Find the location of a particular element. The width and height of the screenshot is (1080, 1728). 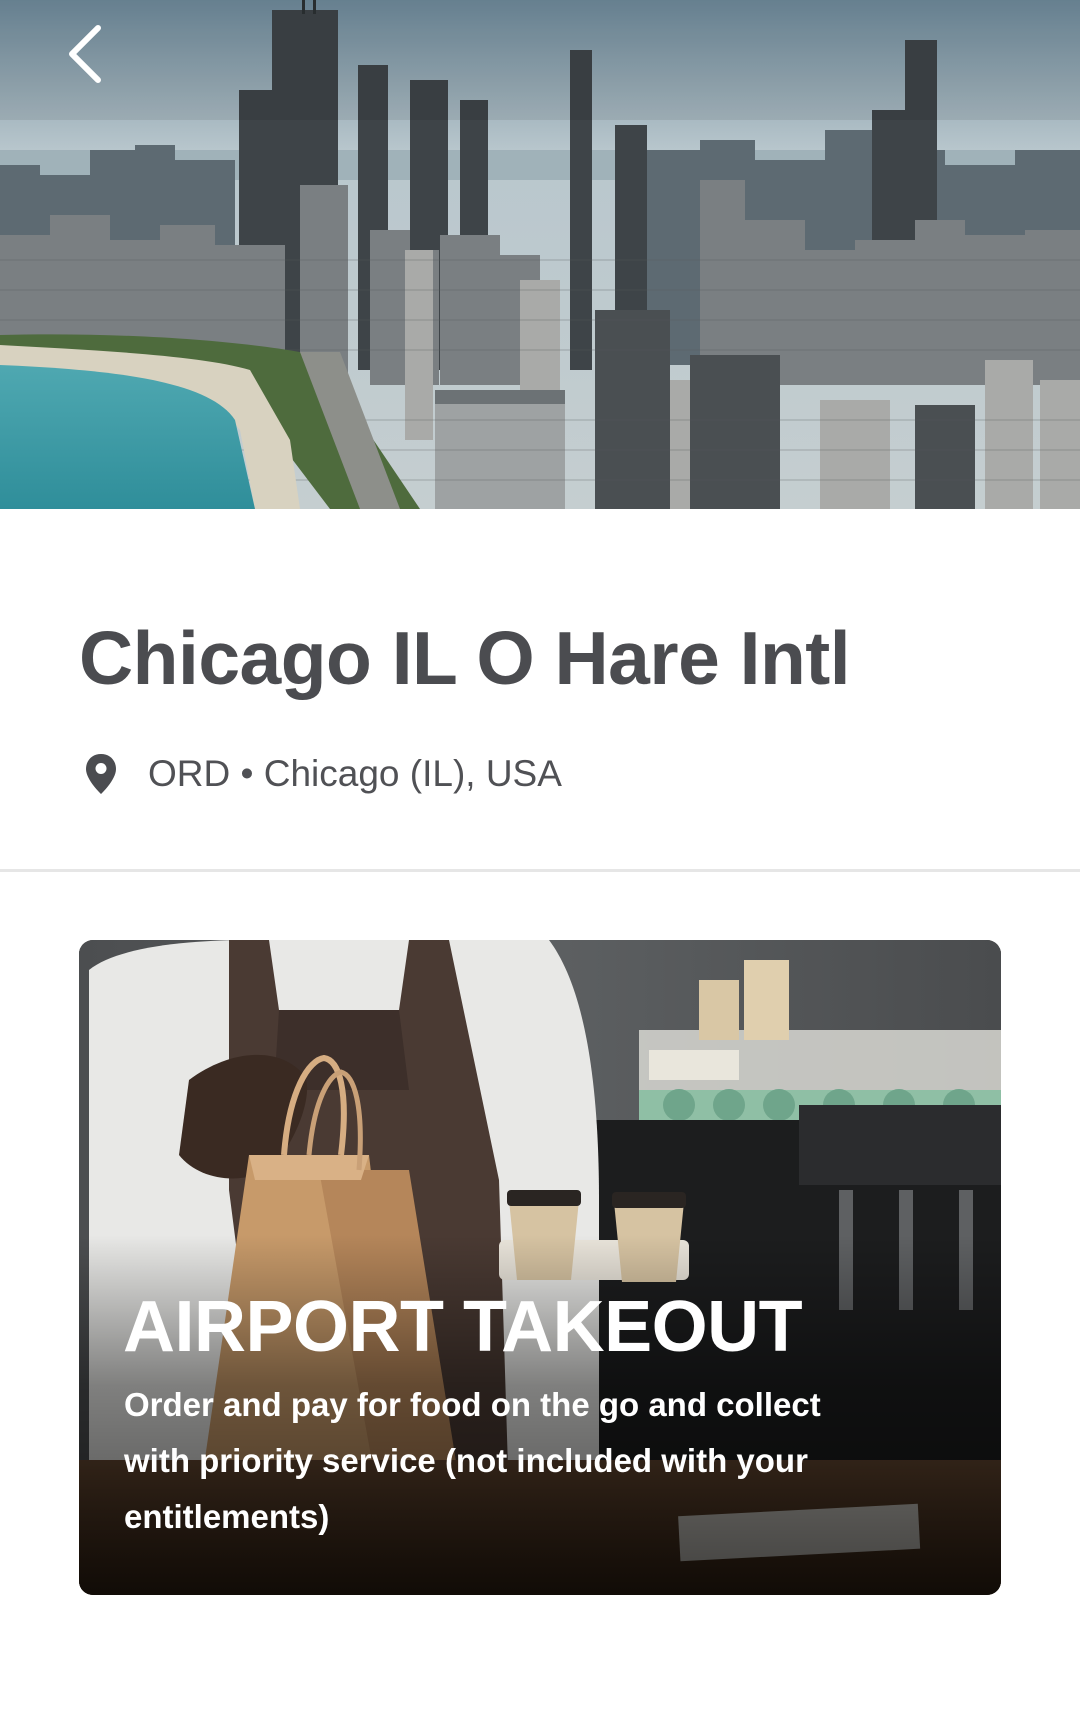

takeout-card-title: AIRPORT TAKEOUT is located at coordinates (463, 1327).